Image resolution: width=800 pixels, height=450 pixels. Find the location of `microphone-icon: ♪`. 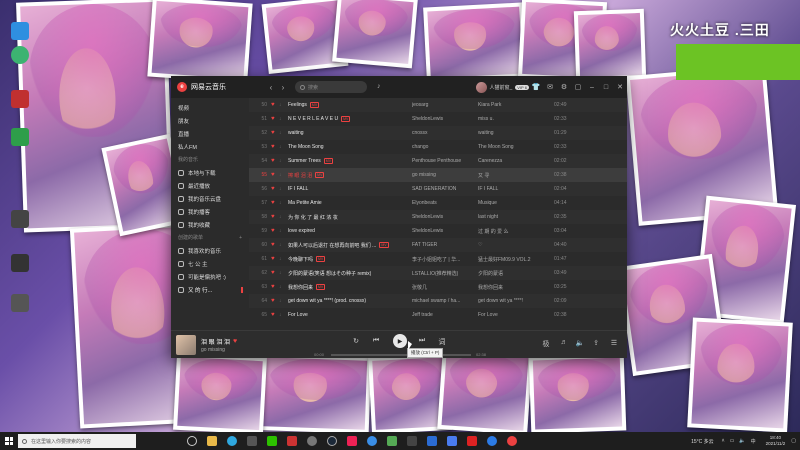

microphone-icon: ♪ is located at coordinates (381, 87).